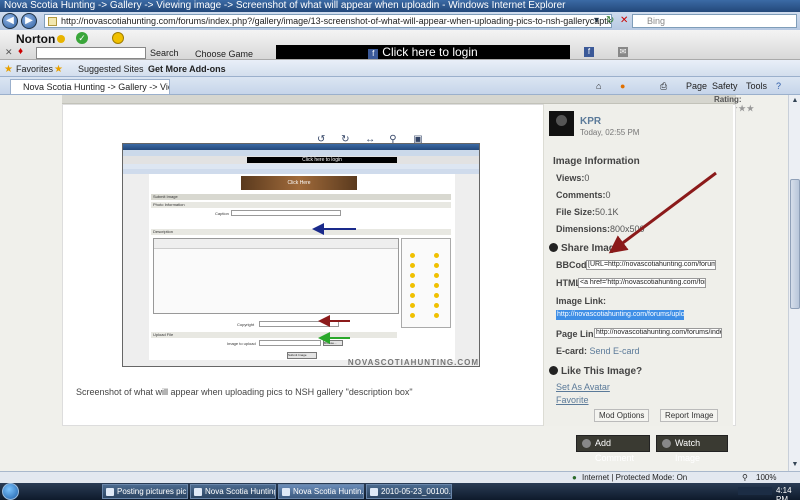  I want to click on comments-row: Comments:0, so click(583, 195).